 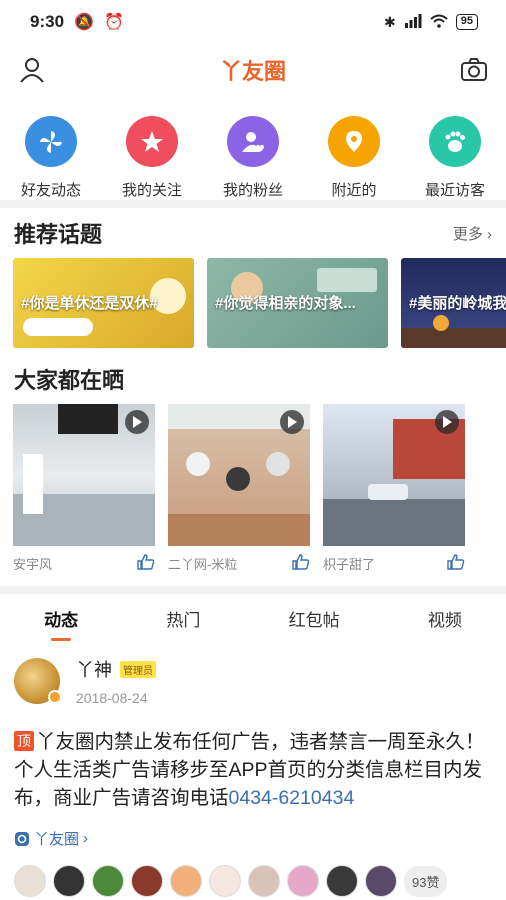 What do you see at coordinates (454, 190) in the screenshot?
I see `quick-label: 最近访客` at bounding box center [454, 190].